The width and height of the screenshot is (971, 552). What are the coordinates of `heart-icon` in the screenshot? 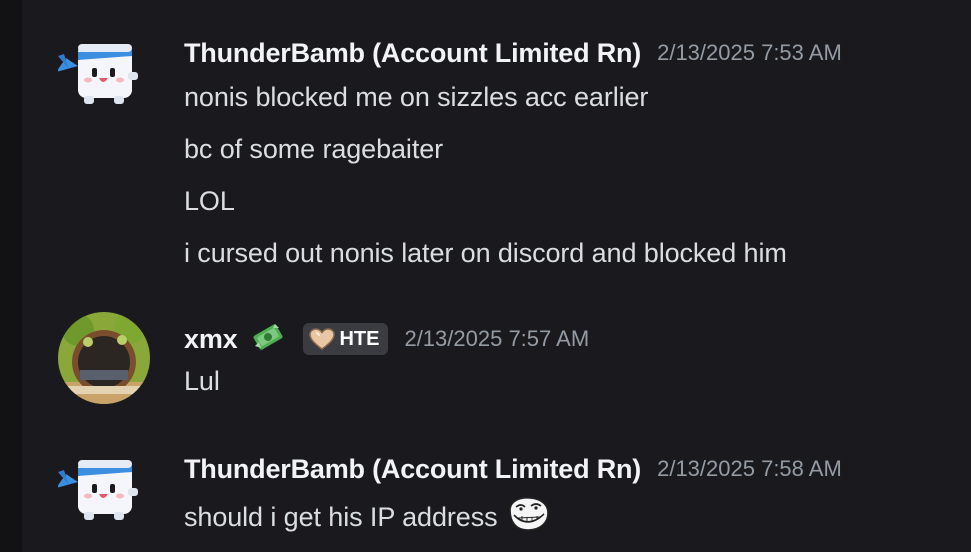 It's located at (322, 339).